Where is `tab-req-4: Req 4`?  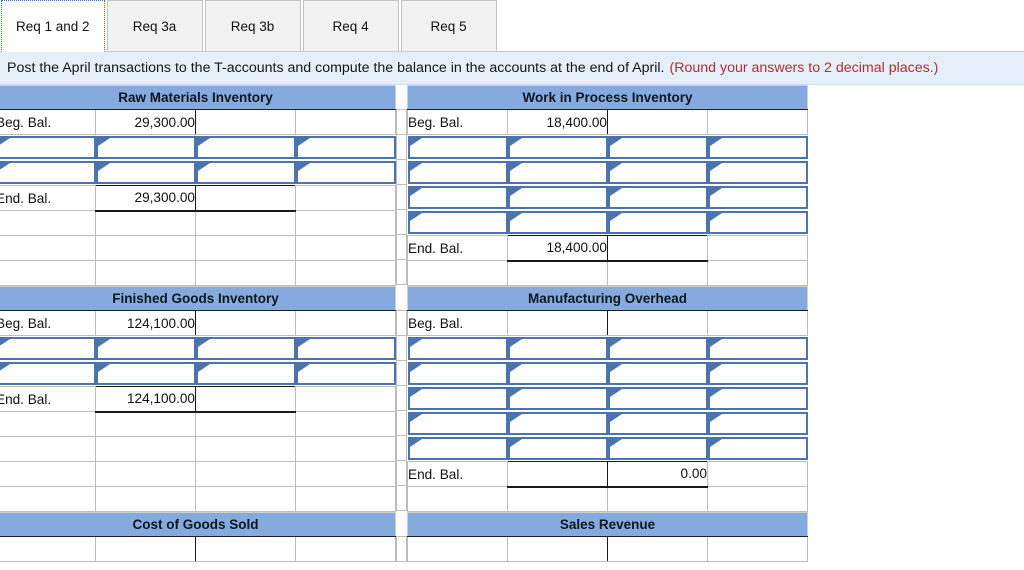
tab-req-4: Req 4 is located at coordinates (350, 25).